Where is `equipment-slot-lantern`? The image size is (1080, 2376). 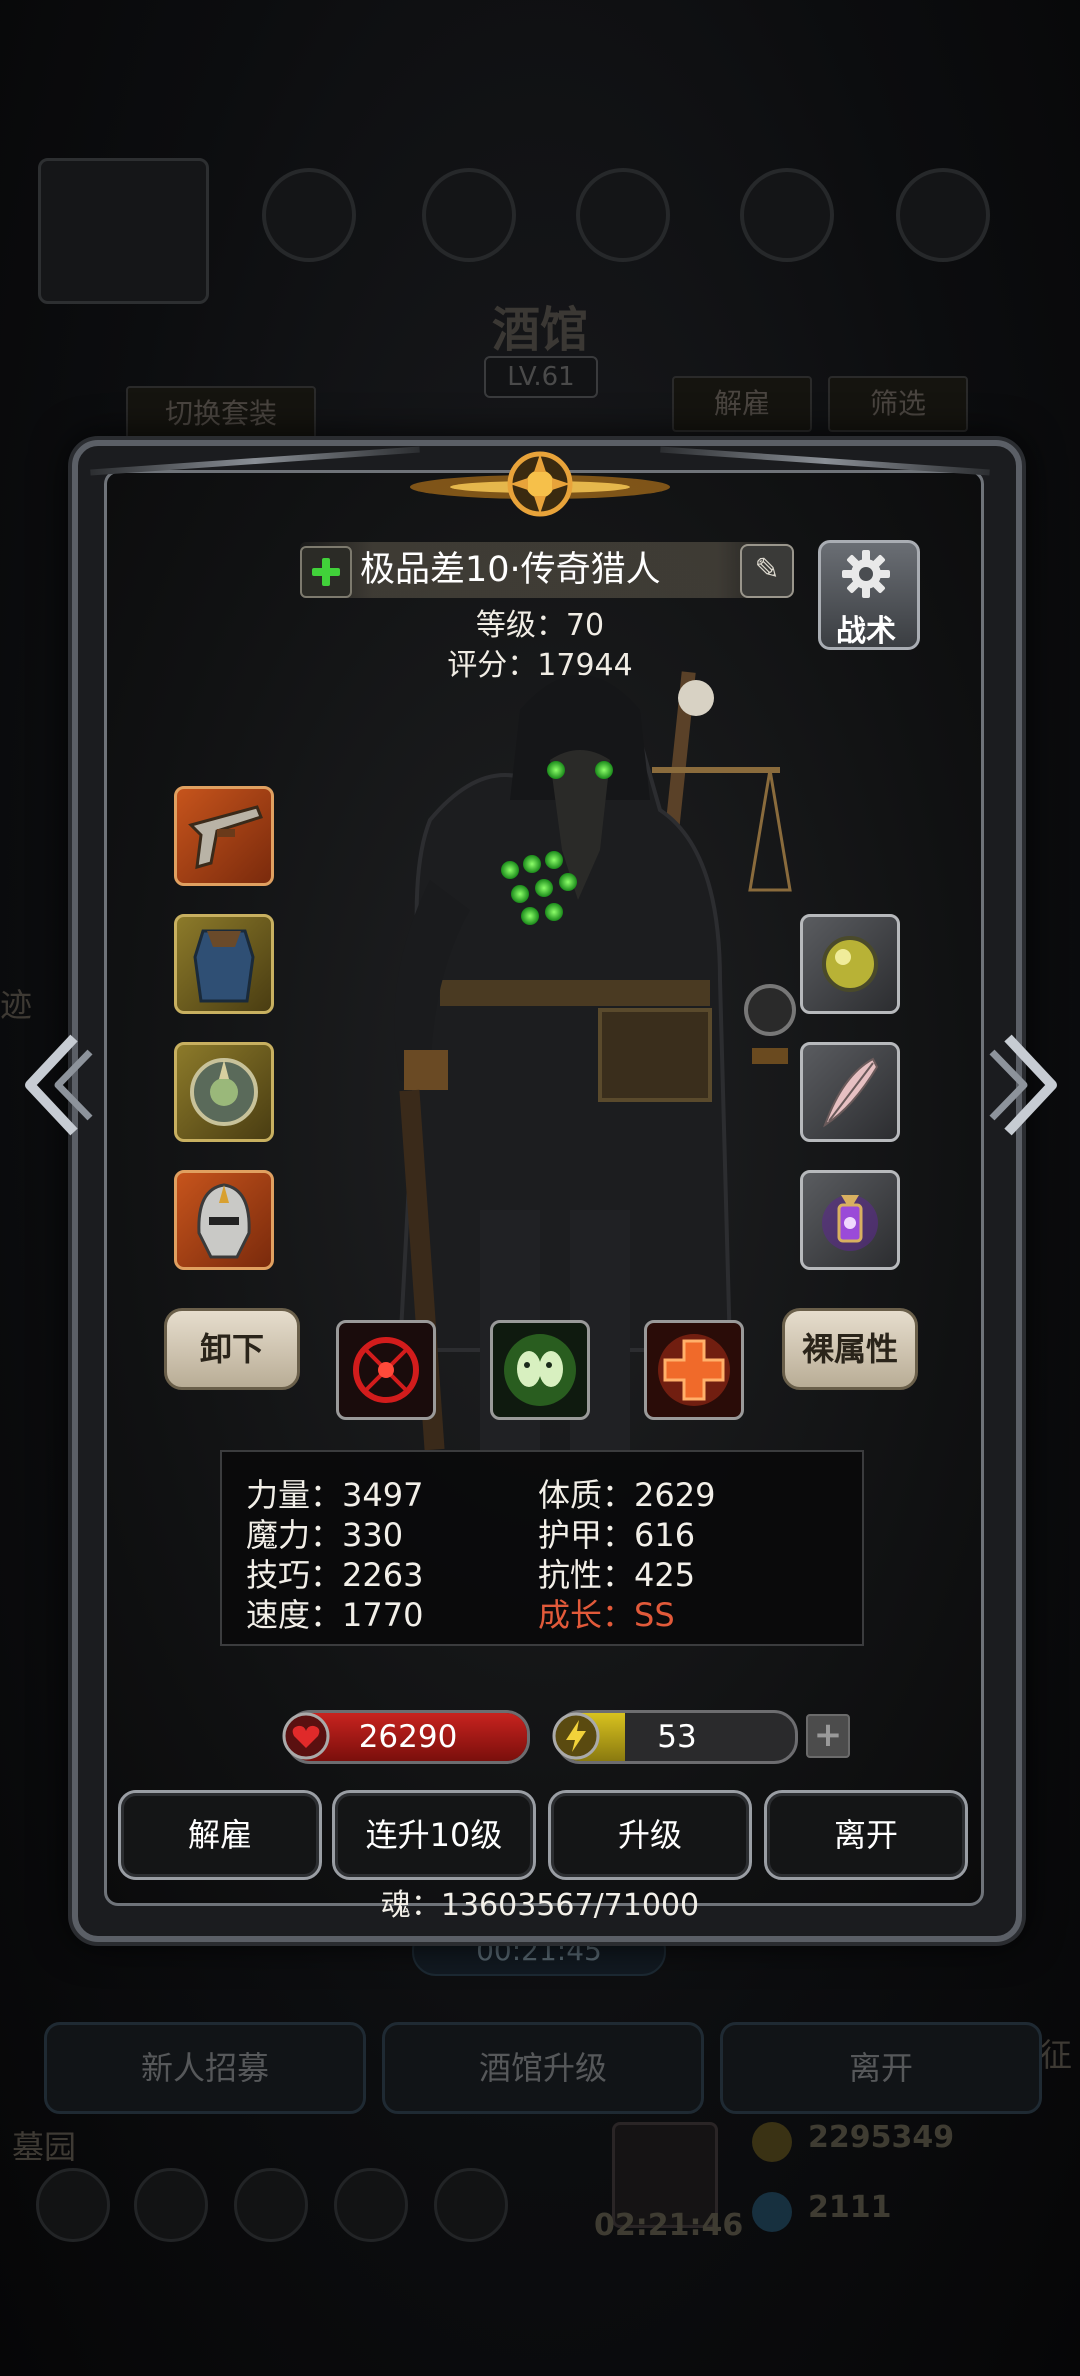
equipment-slot-lantern is located at coordinates (850, 1220).